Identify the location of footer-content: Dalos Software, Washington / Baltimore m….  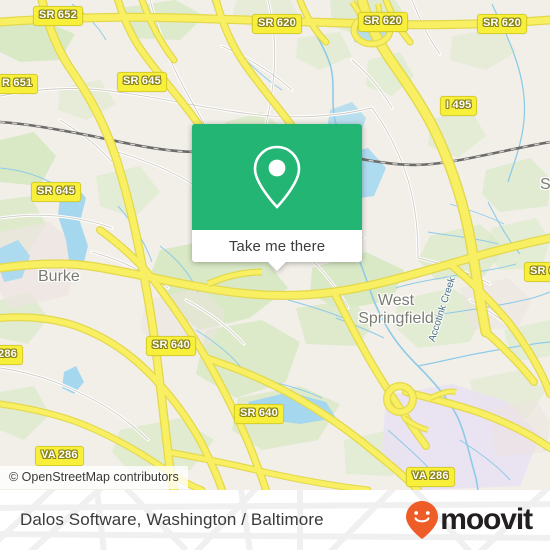
(275, 520).